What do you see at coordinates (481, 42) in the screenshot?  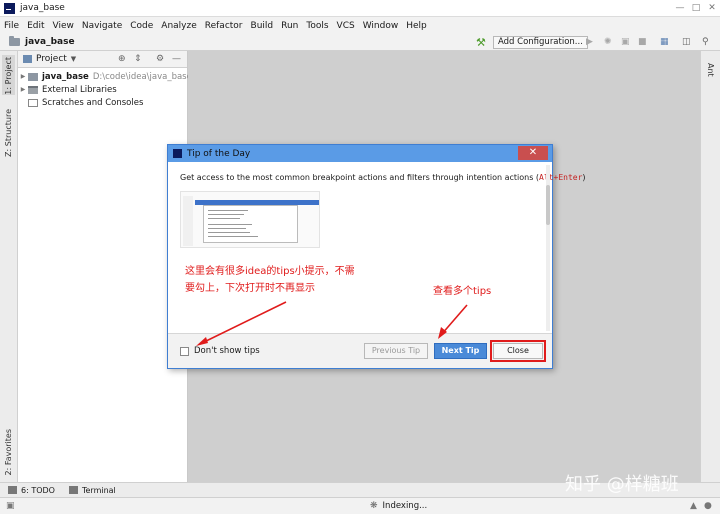 I see `build-hammer-icon: ⚒` at bounding box center [481, 42].